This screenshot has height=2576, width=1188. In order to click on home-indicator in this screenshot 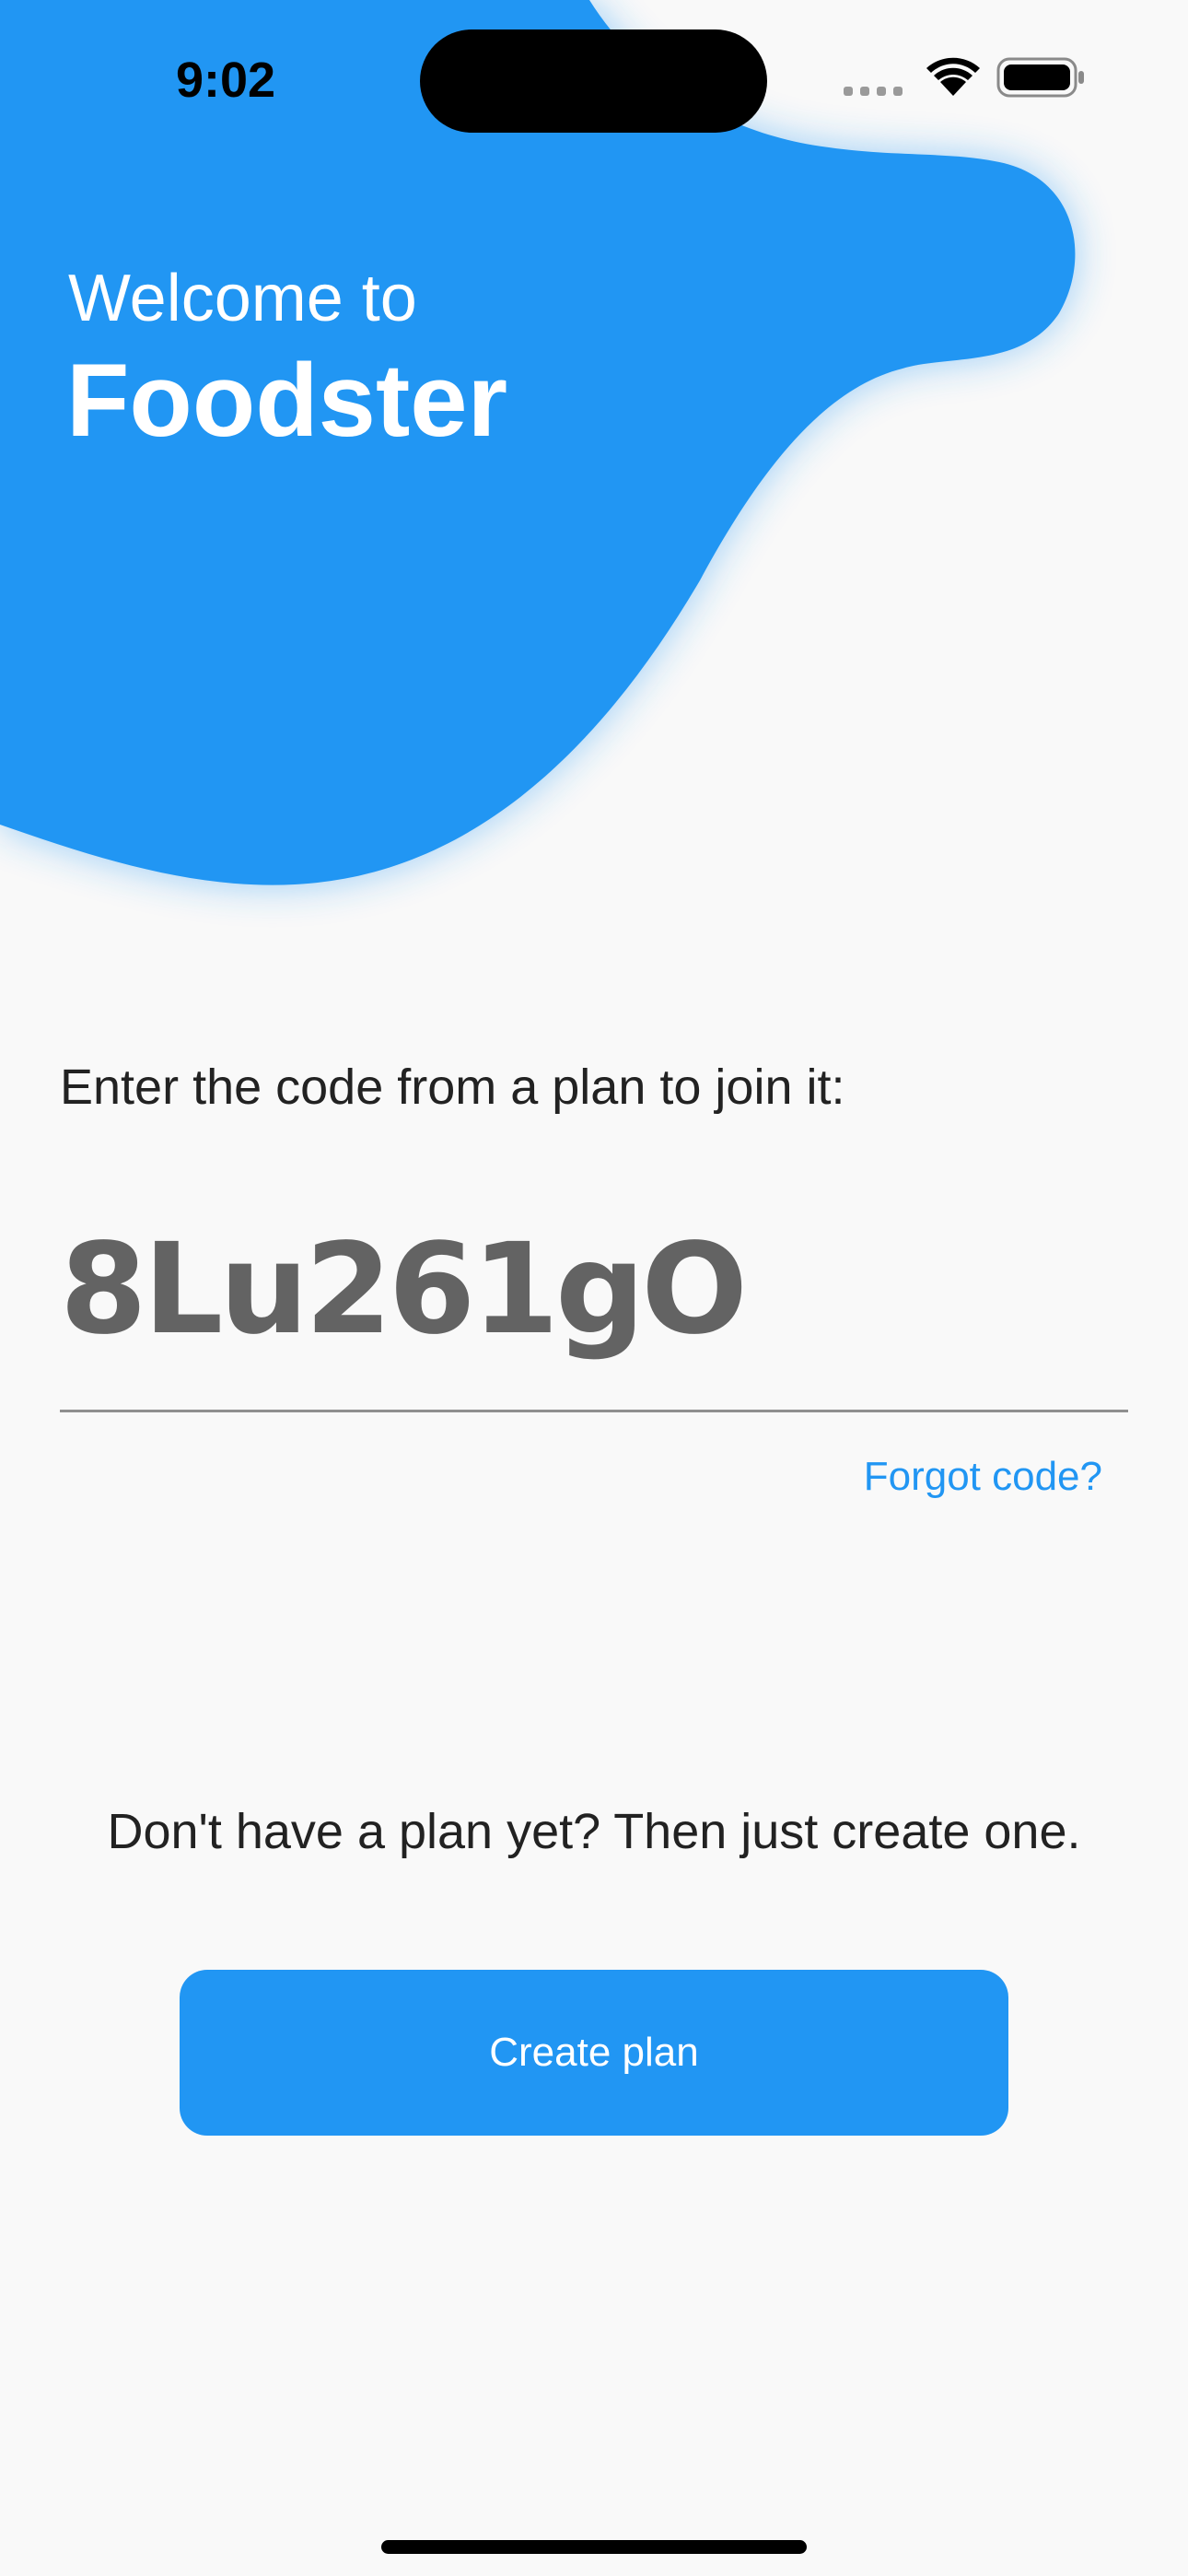, I will do `click(594, 2547)`.